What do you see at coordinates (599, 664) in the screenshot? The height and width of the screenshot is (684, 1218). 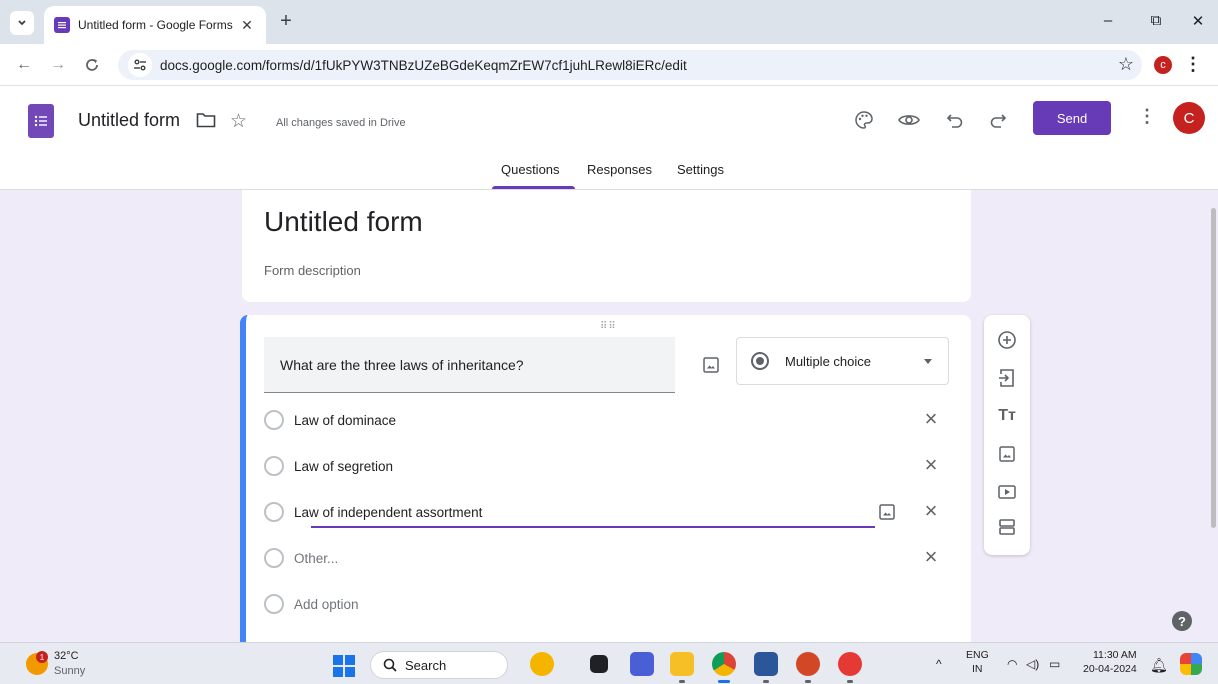 I see `terminal-app-icon` at bounding box center [599, 664].